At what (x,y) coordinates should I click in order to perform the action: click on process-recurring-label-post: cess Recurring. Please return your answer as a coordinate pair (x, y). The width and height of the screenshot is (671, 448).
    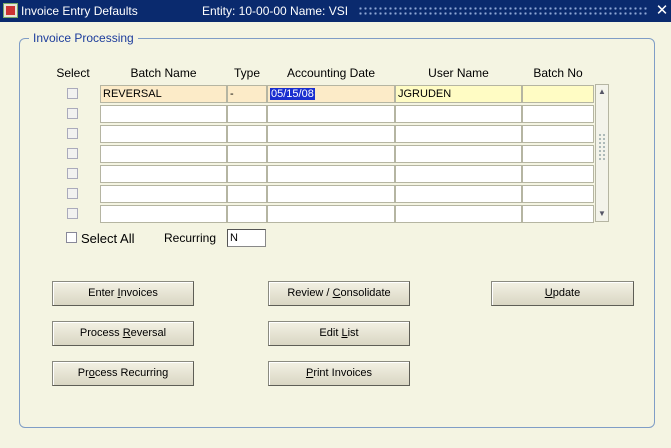
    Looking at the image, I should click on (131, 373).